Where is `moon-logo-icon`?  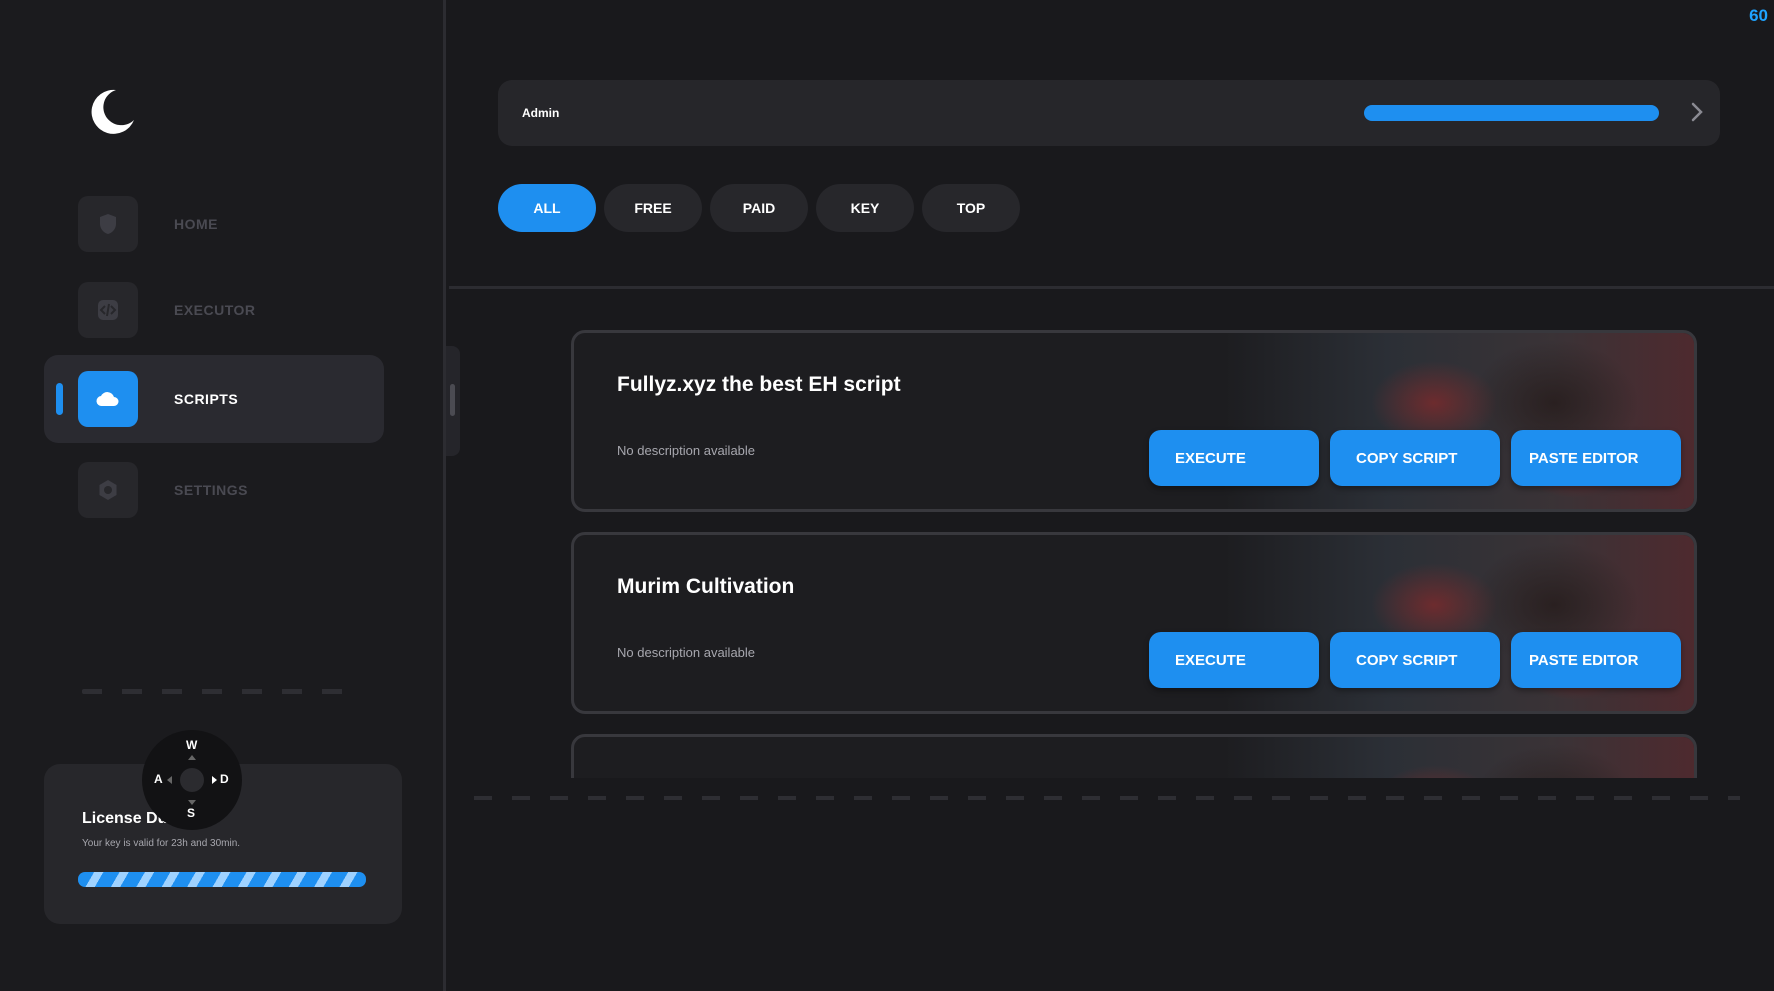 moon-logo-icon is located at coordinates (112, 111).